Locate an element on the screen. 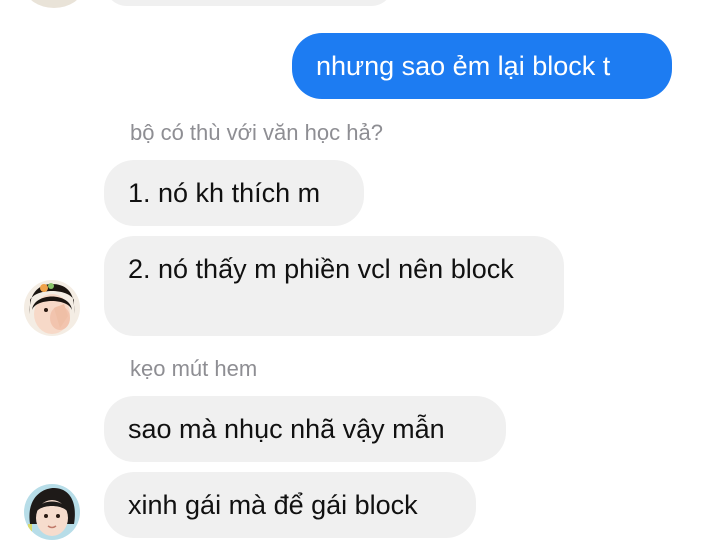  incoming-message-text: 1. nó kh thích m is located at coordinates (224, 193).